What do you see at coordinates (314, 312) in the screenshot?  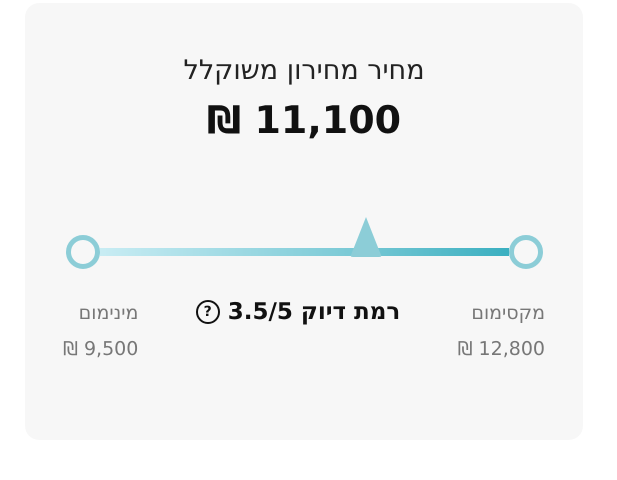 I see `accuracy-label: רמת דיוק 3.5/5` at bounding box center [314, 312].